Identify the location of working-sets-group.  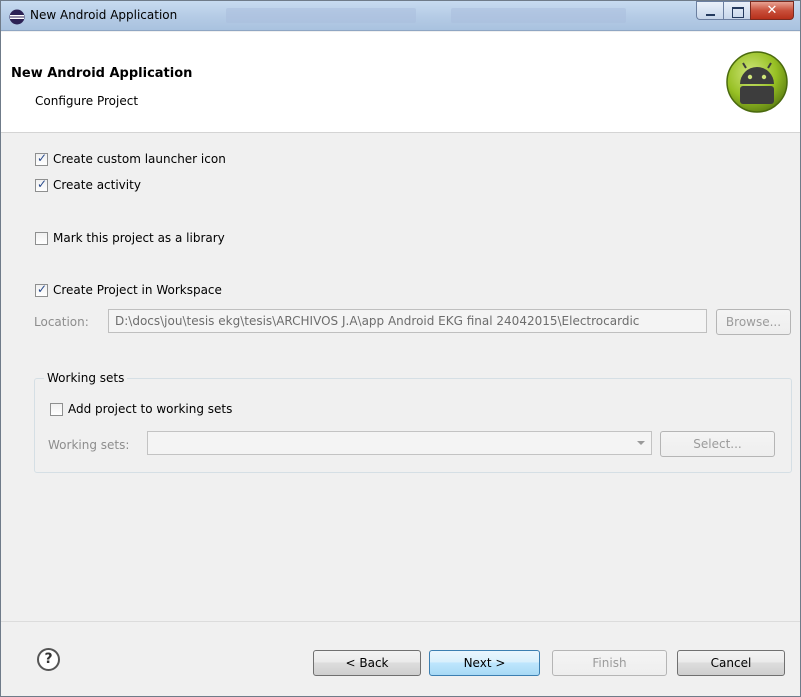
(413, 425).